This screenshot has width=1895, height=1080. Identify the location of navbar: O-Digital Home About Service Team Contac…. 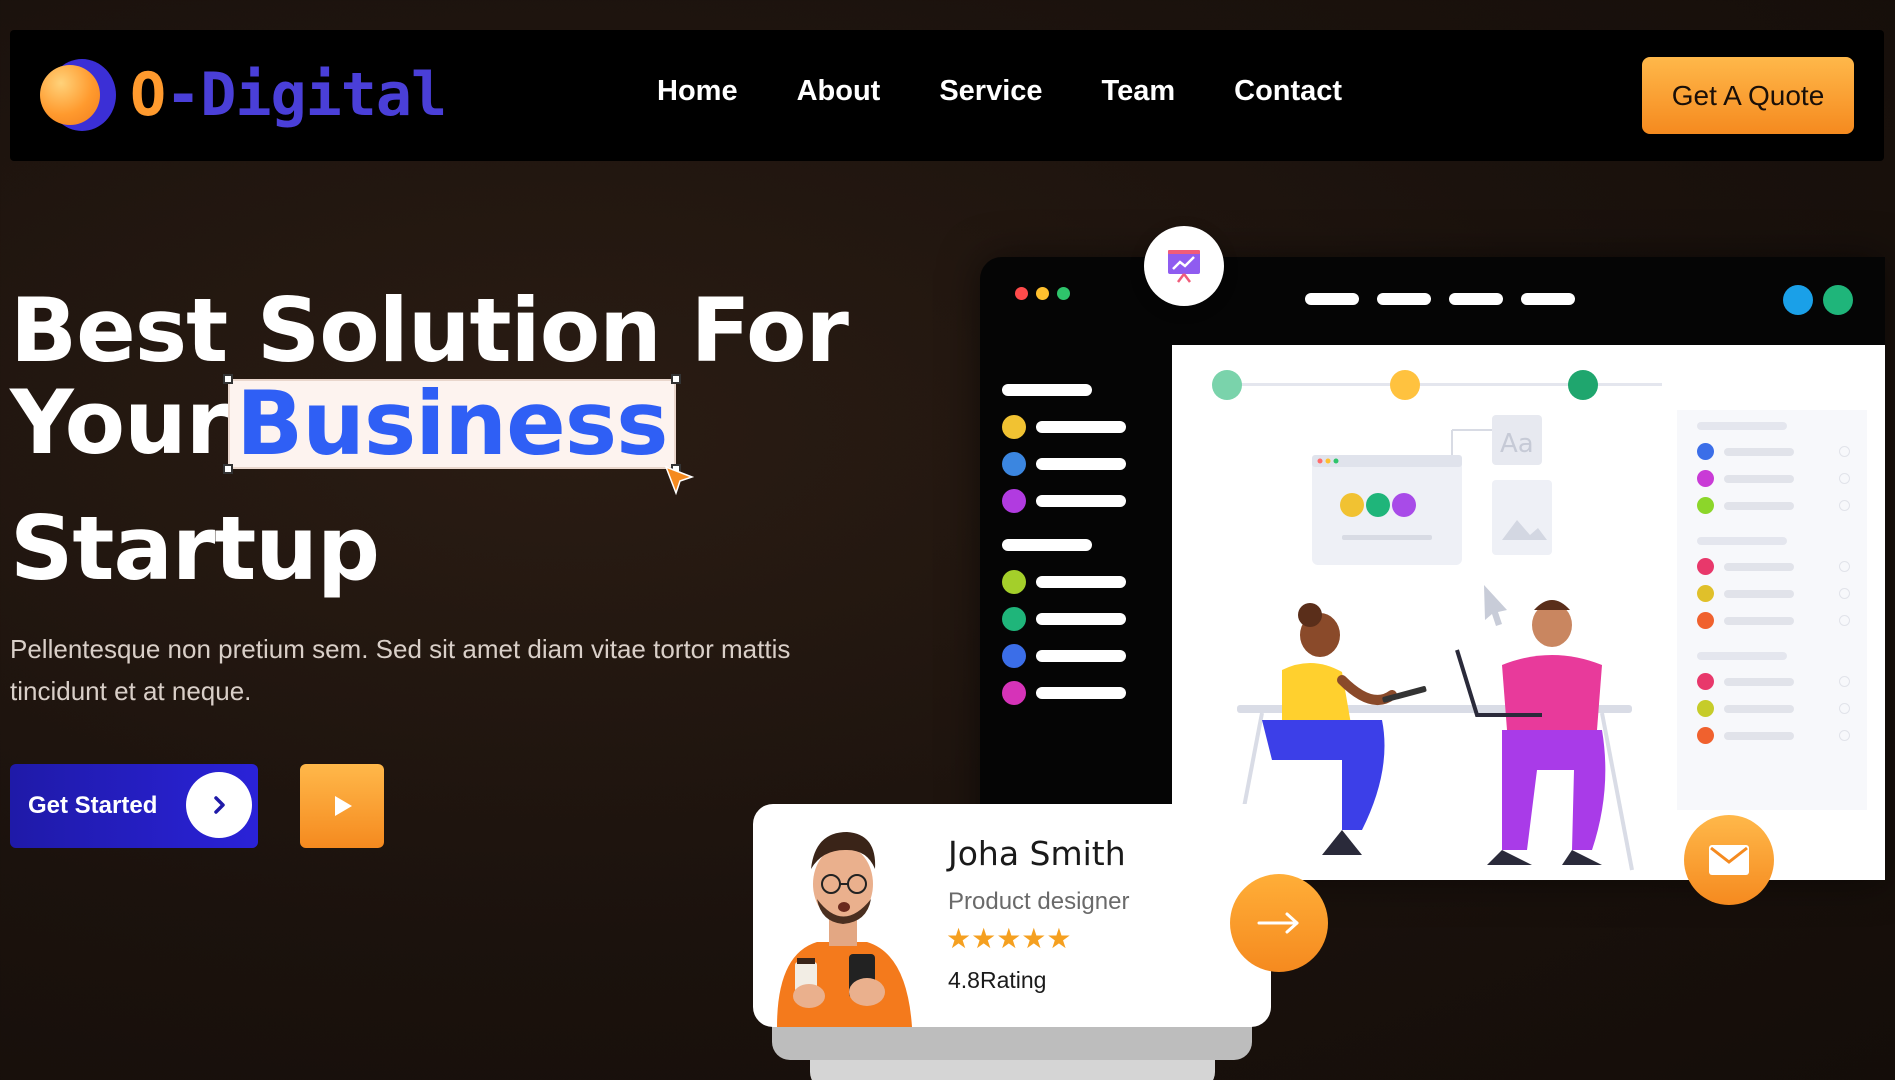
(947, 95).